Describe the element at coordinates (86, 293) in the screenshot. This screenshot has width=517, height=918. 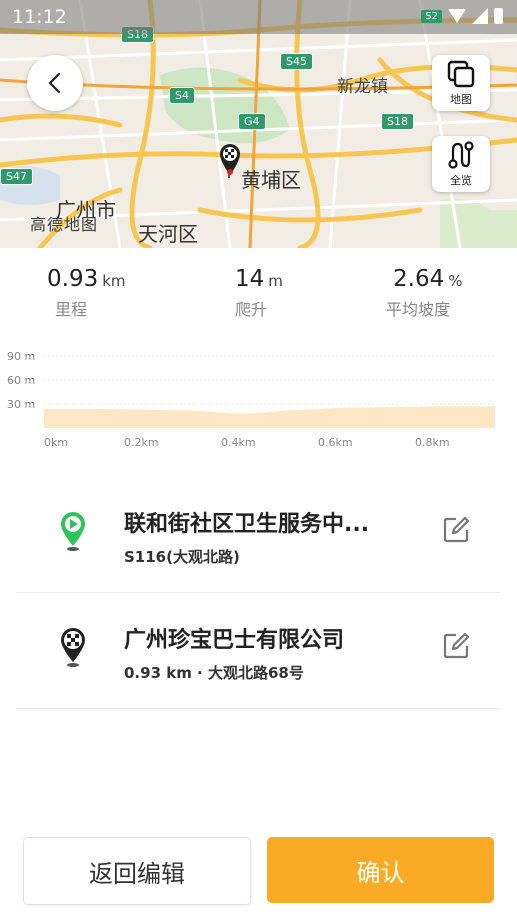
I see `stat-distance: 0.93 km 里程` at that location.